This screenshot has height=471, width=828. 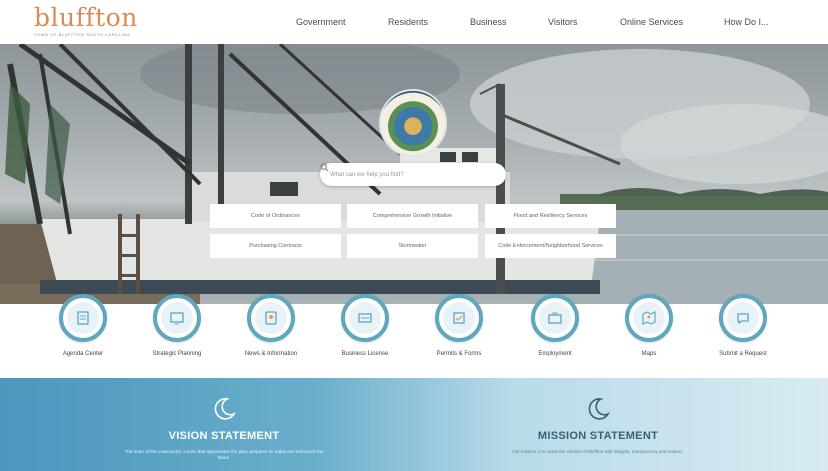 What do you see at coordinates (224, 436) in the screenshot?
I see `vision-title: VISION STATEMENT` at bounding box center [224, 436].